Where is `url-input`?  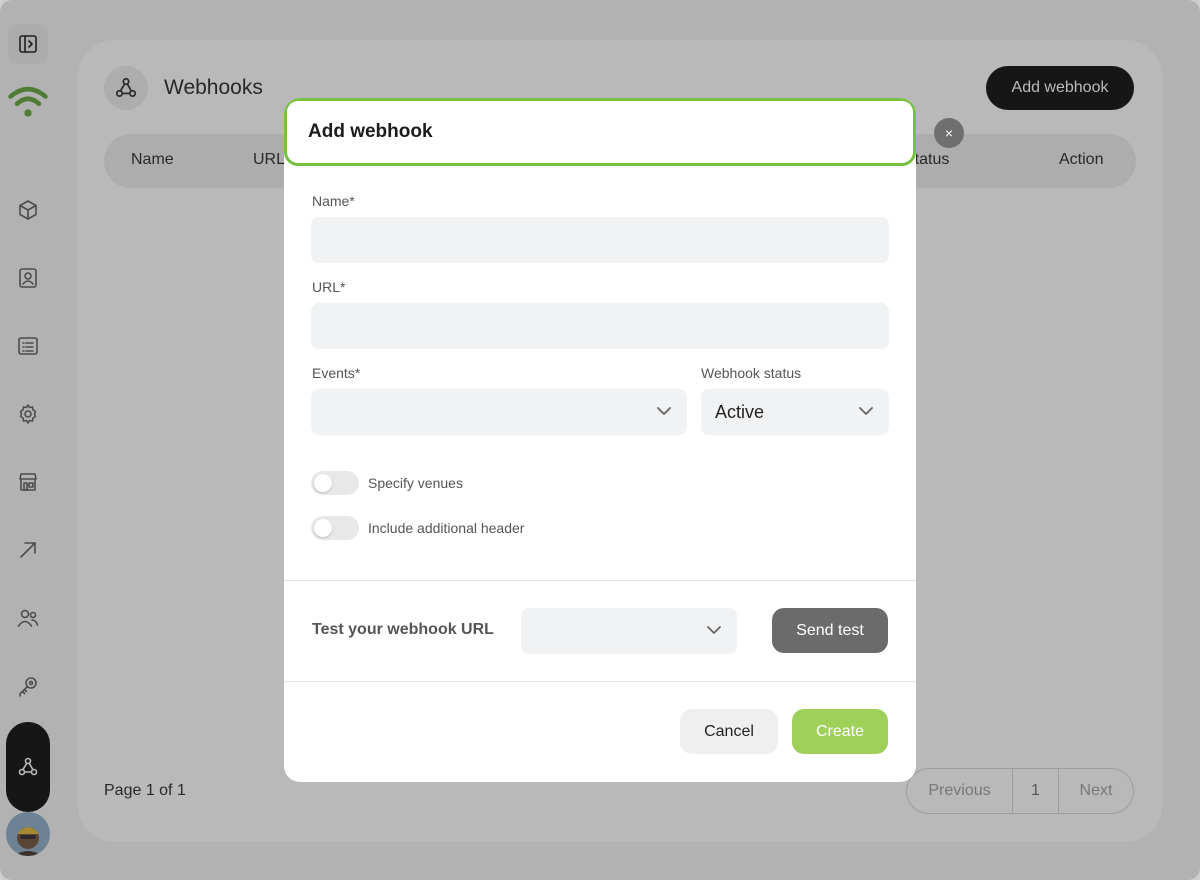 url-input is located at coordinates (600, 326).